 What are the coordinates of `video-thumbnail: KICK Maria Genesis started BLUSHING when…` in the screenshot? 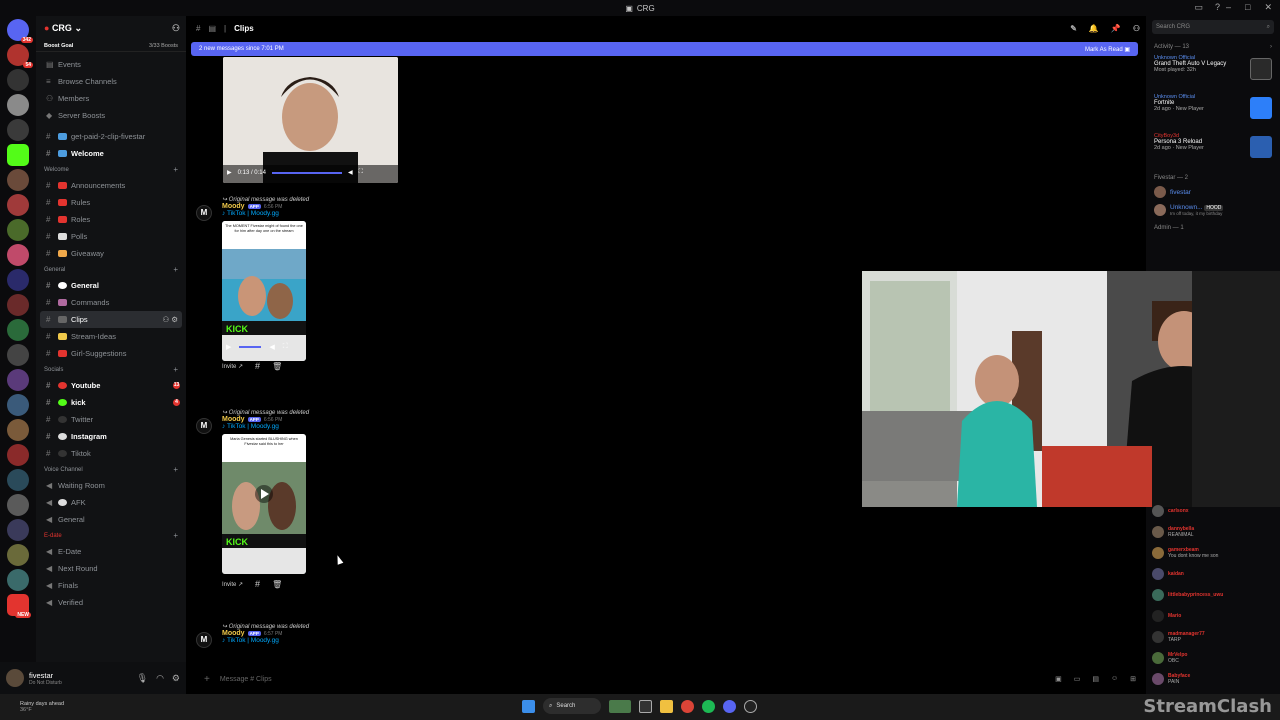 It's located at (264, 504).